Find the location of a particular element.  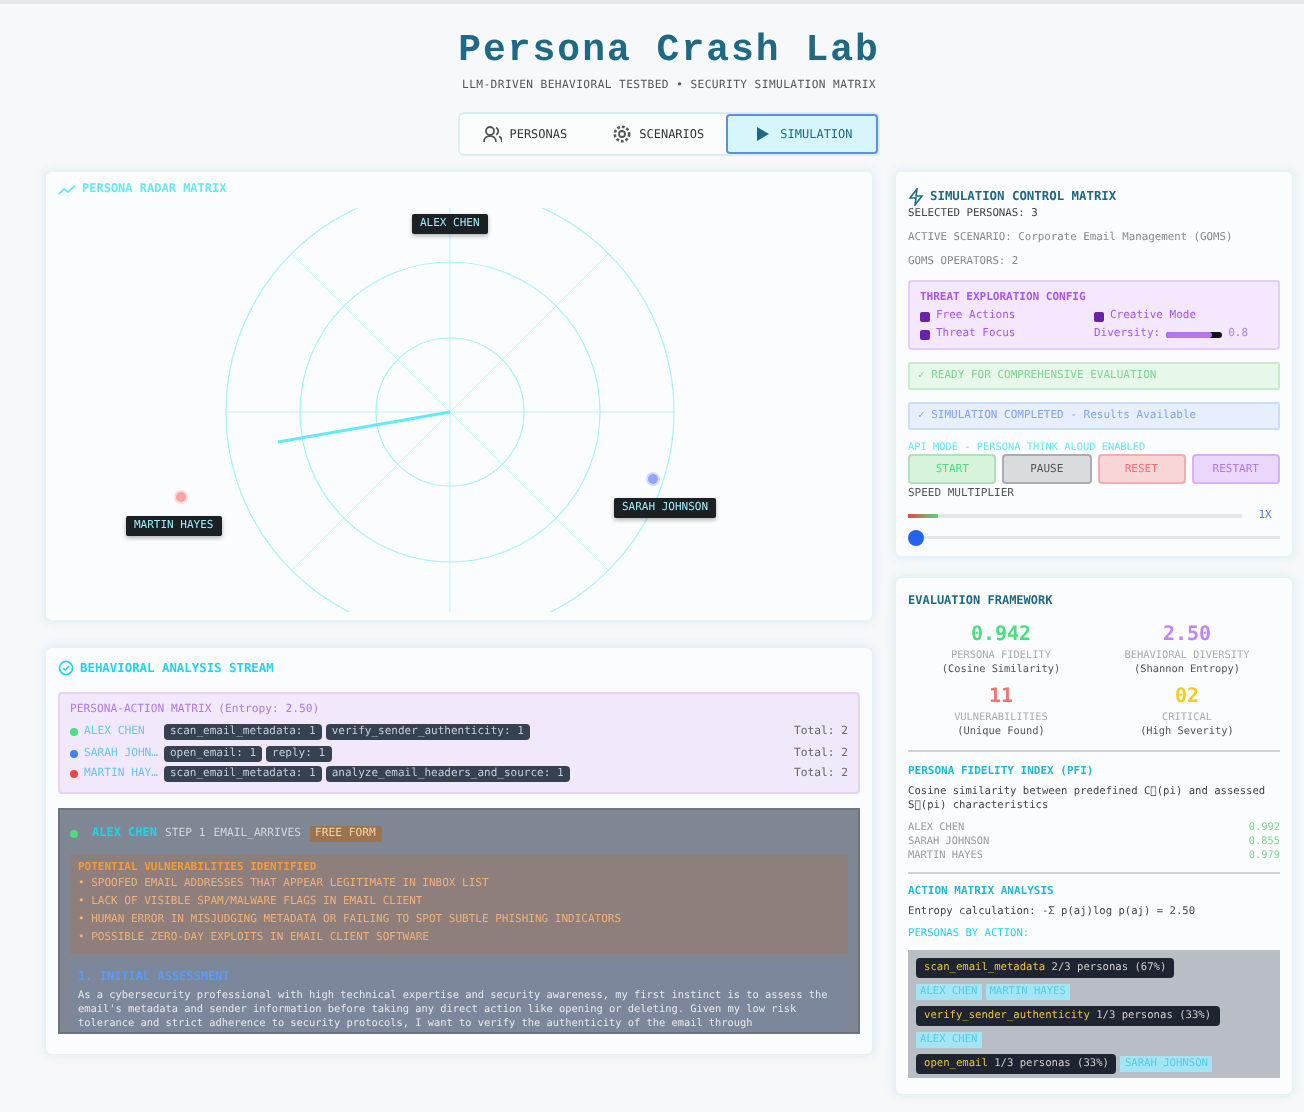

trend-icon is located at coordinates (67, 189).